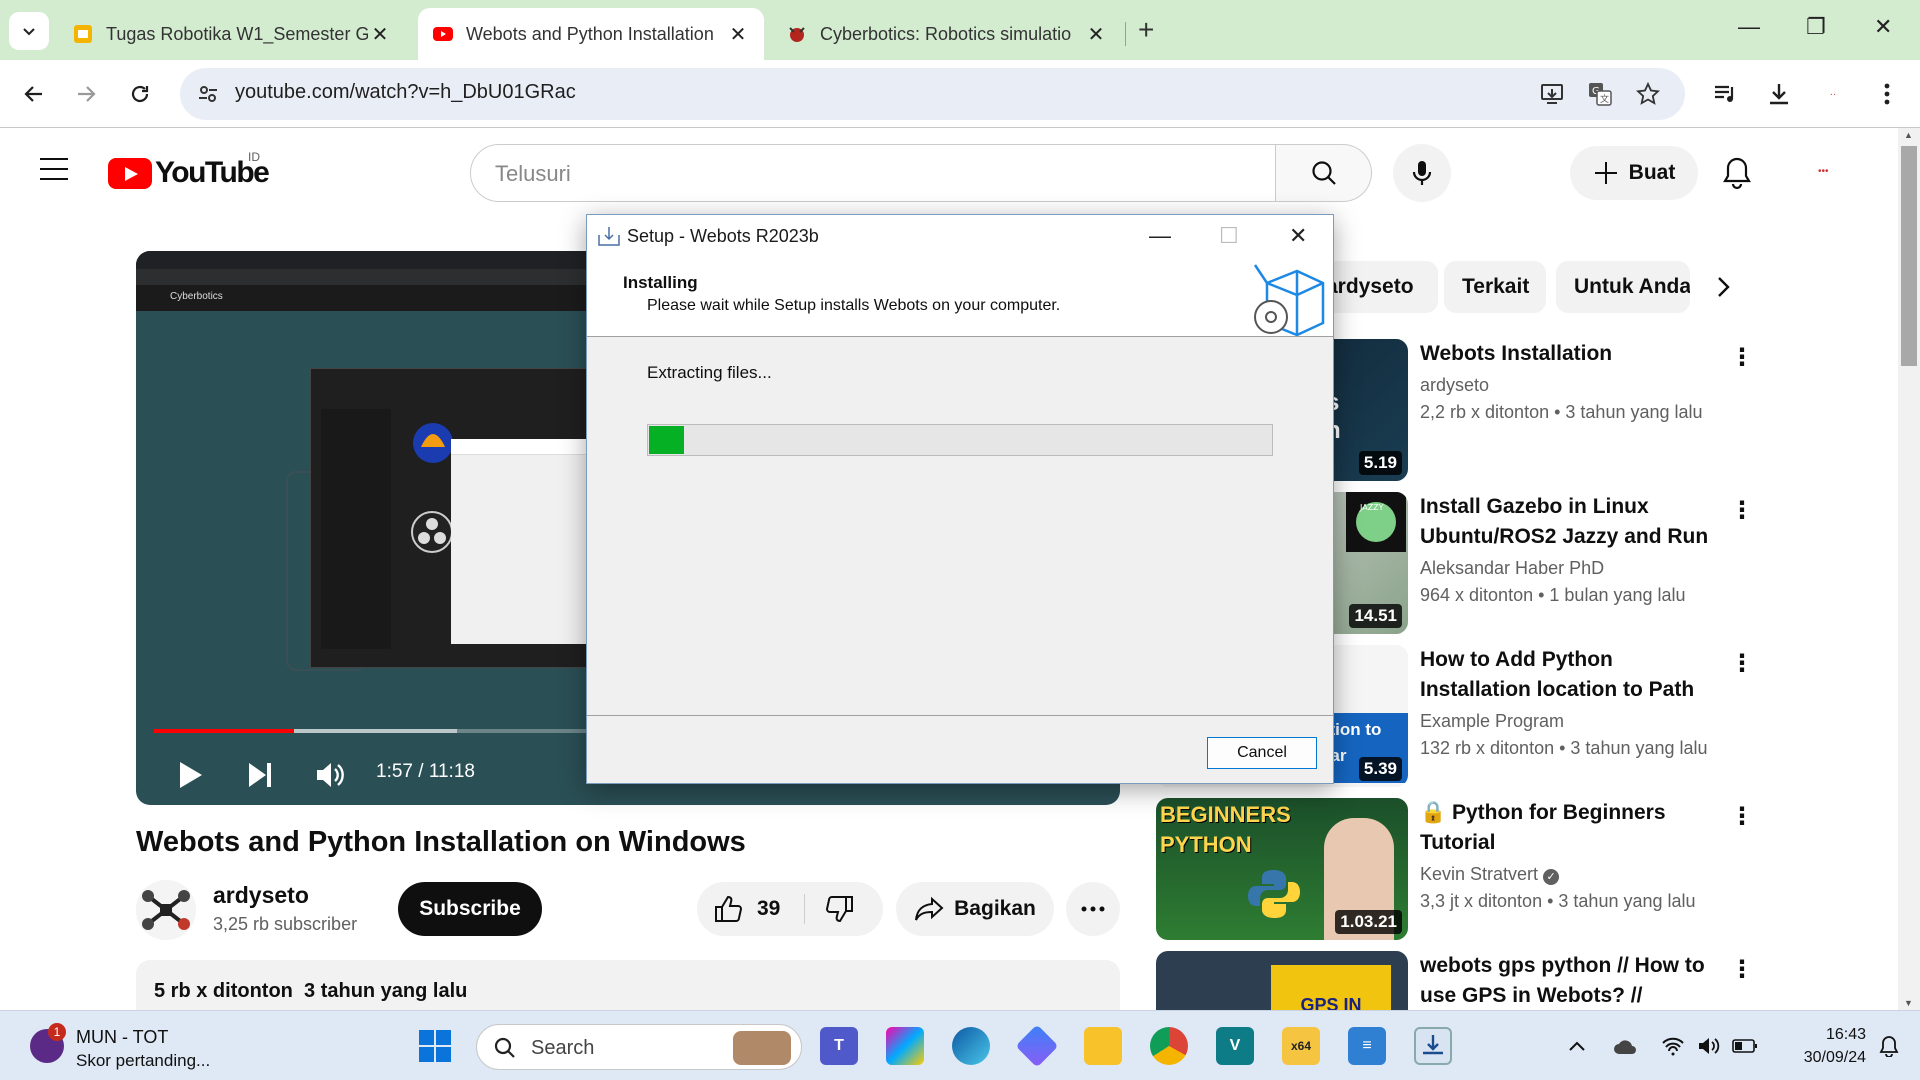 The image size is (1920, 1080). What do you see at coordinates (386, 991) in the screenshot?
I see `upload-age: 3 tahun yang lalu` at bounding box center [386, 991].